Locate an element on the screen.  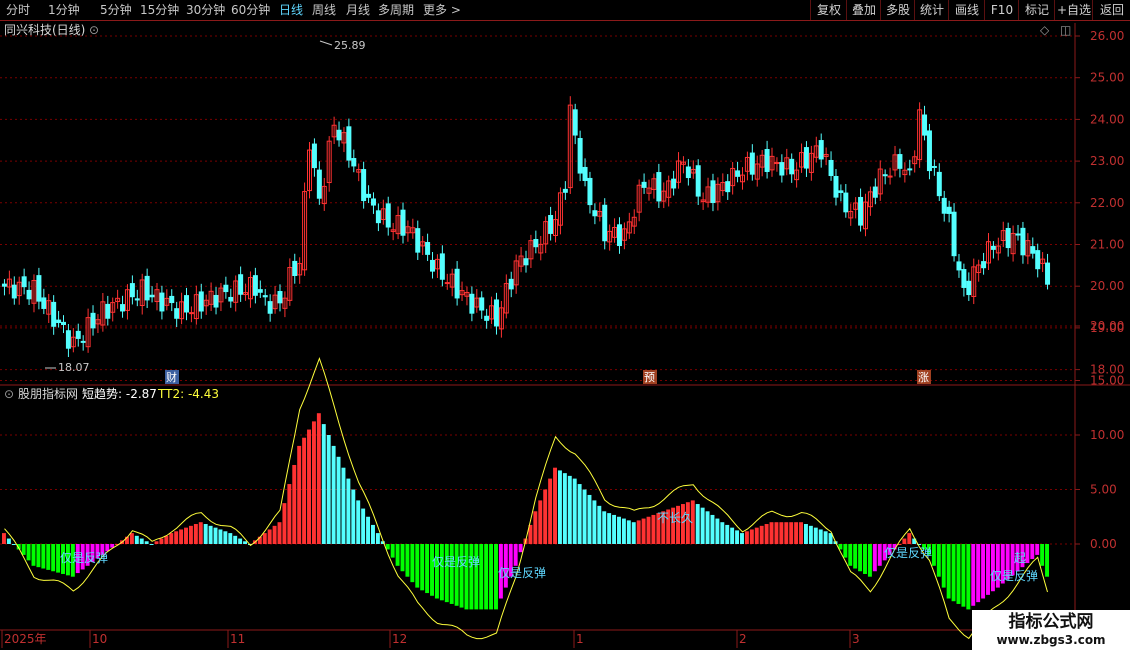
panel-toggle-icon: ◫ is located at coordinates (1065, 30).